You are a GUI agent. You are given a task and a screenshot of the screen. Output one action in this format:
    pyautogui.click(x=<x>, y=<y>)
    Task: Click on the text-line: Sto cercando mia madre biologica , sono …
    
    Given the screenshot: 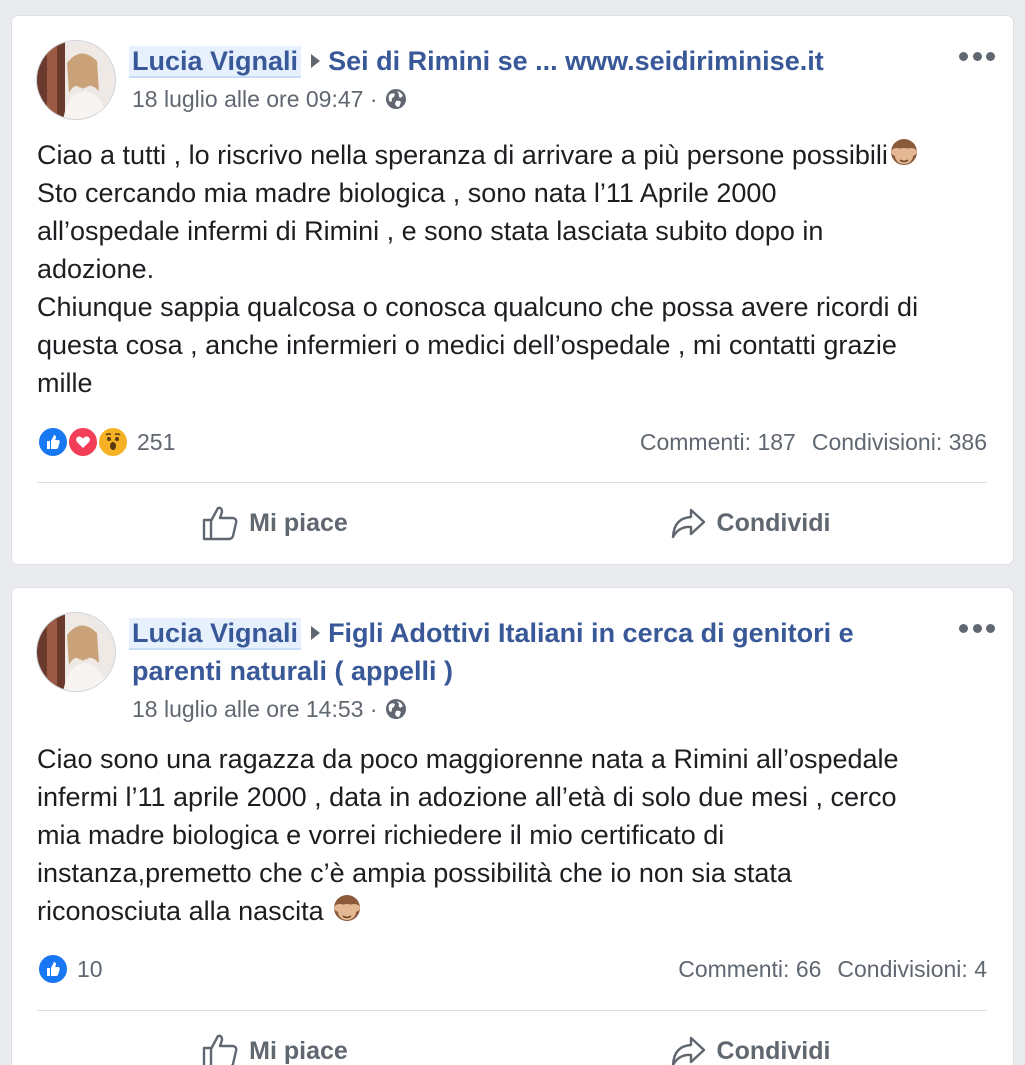 What is the action you would take?
    pyautogui.click(x=407, y=193)
    